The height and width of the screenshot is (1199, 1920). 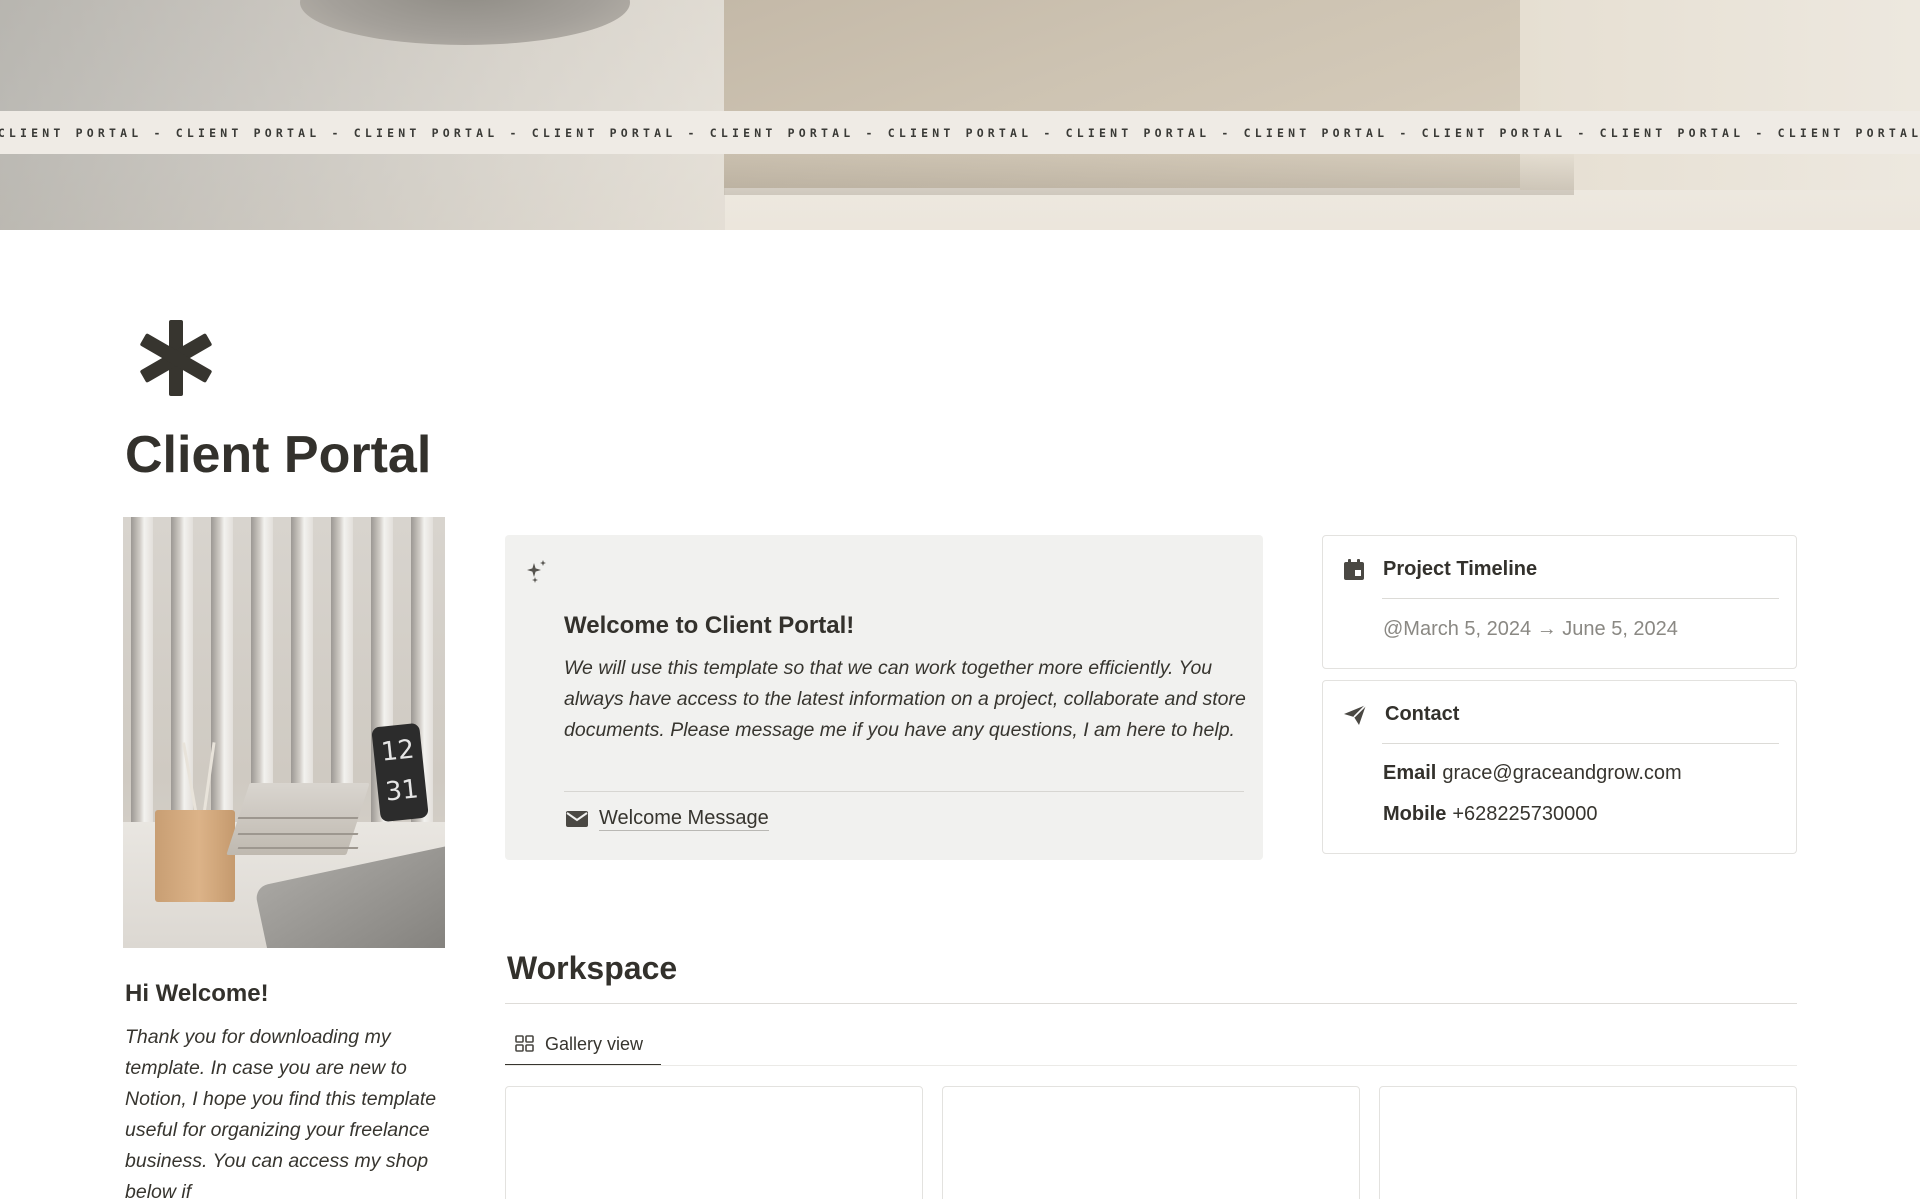 What do you see at coordinates (1151, 1065) in the screenshot?
I see `tab-divider` at bounding box center [1151, 1065].